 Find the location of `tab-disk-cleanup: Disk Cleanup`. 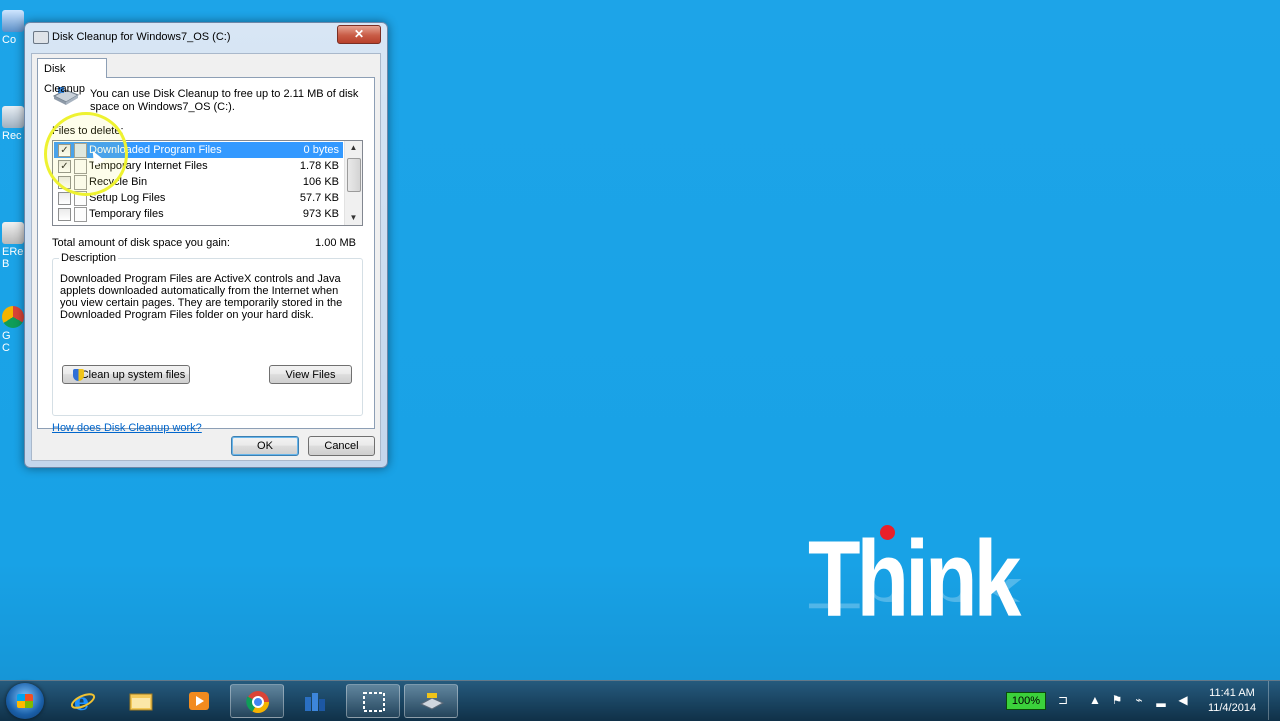

tab-disk-cleanup: Disk Cleanup is located at coordinates (72, 76).